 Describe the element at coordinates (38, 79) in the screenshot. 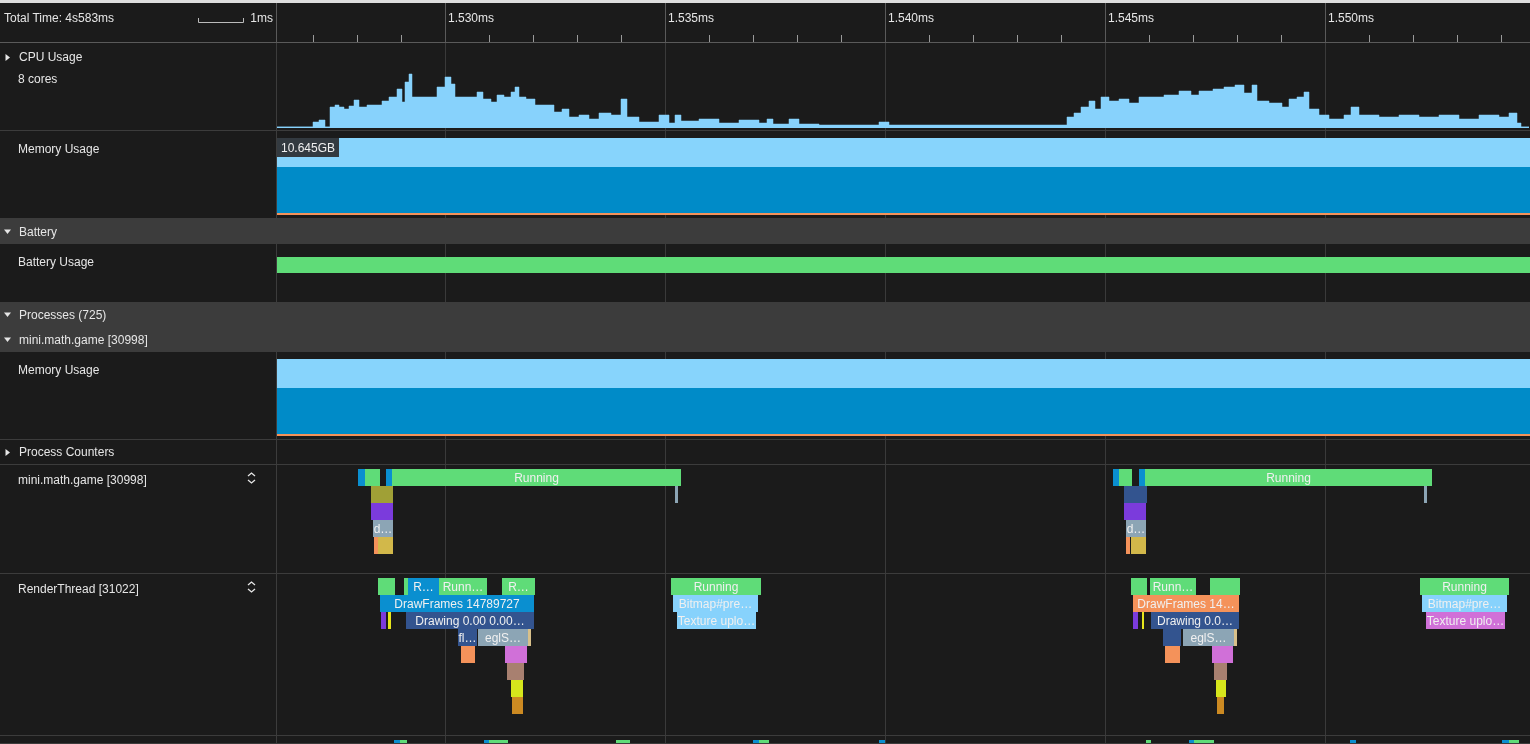

I see `core-count: 8 cores` at that location.